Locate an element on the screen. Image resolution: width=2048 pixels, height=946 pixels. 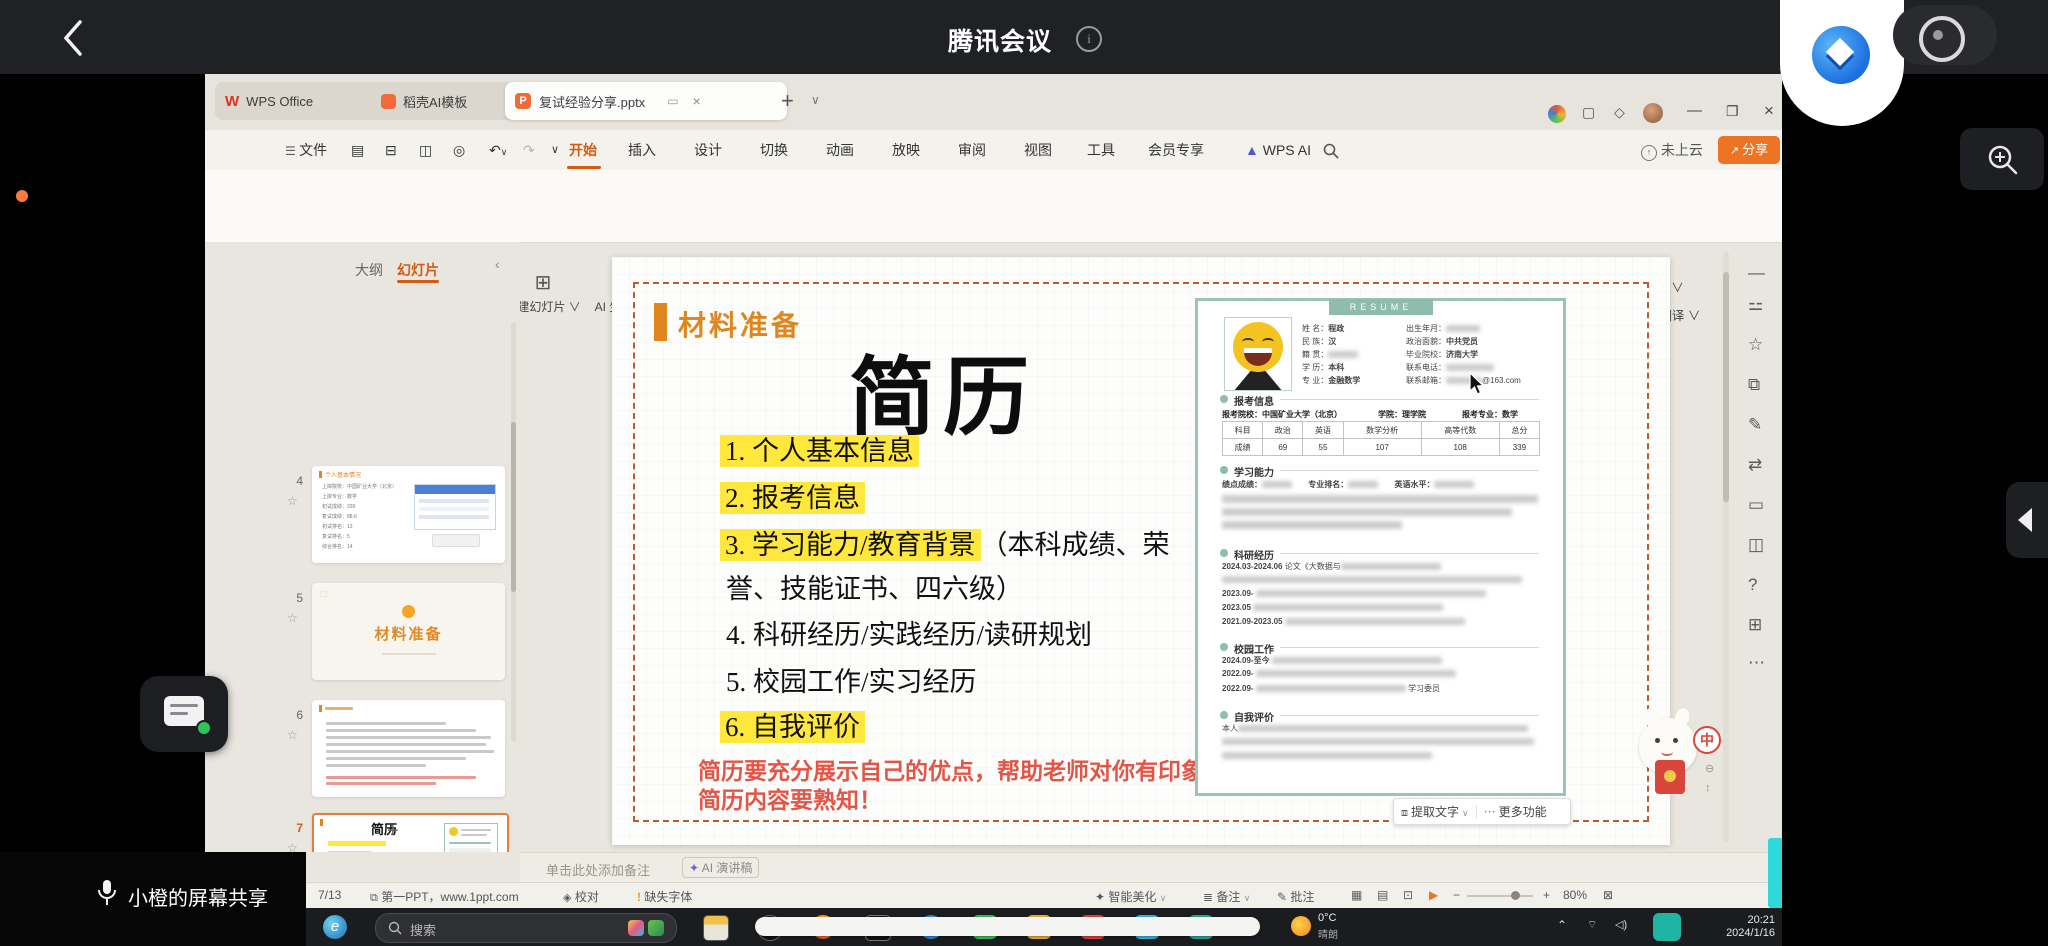
ai-speech-chip: ✦ AI 演讲稿 is located at coordinates (721, 867).